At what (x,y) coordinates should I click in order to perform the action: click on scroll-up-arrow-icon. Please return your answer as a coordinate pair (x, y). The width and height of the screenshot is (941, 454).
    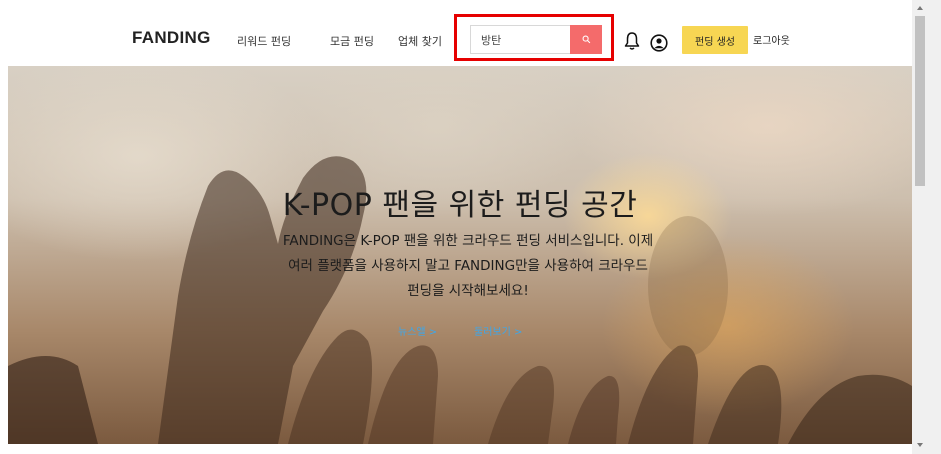
    Looking at the image, I should click on (920, 8).